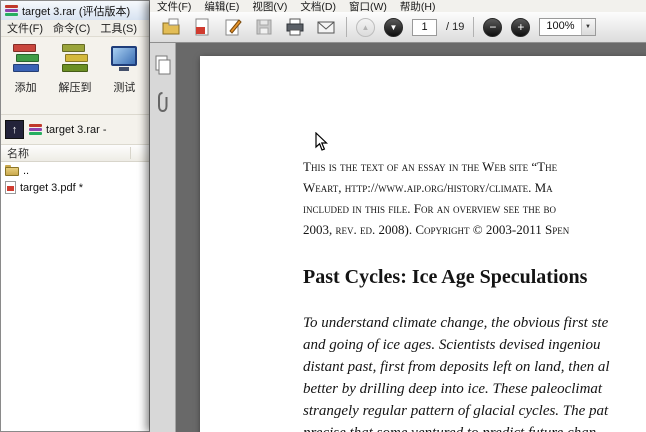  Describe the element at coordinates (233, 27) in the screenshot. I see `edit-annotate-icon` at that location.